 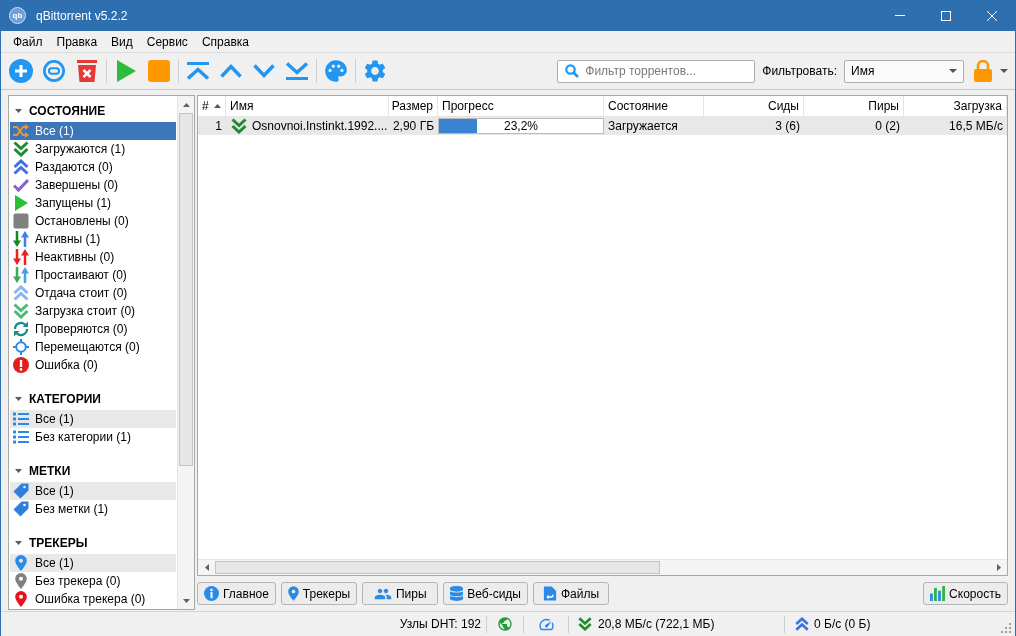 I want to click on filter-item: Без категории (1), so click(x=93, y=437).